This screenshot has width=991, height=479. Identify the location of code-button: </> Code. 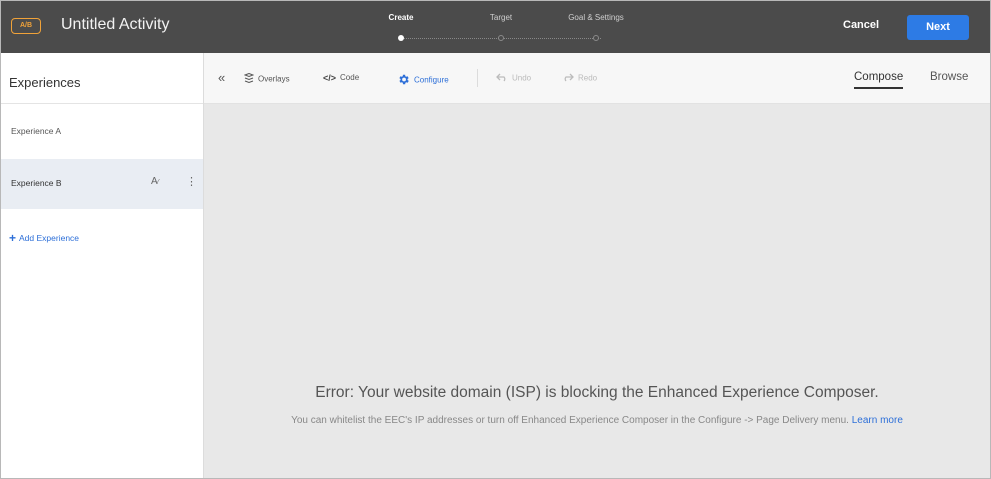
(341, 78).